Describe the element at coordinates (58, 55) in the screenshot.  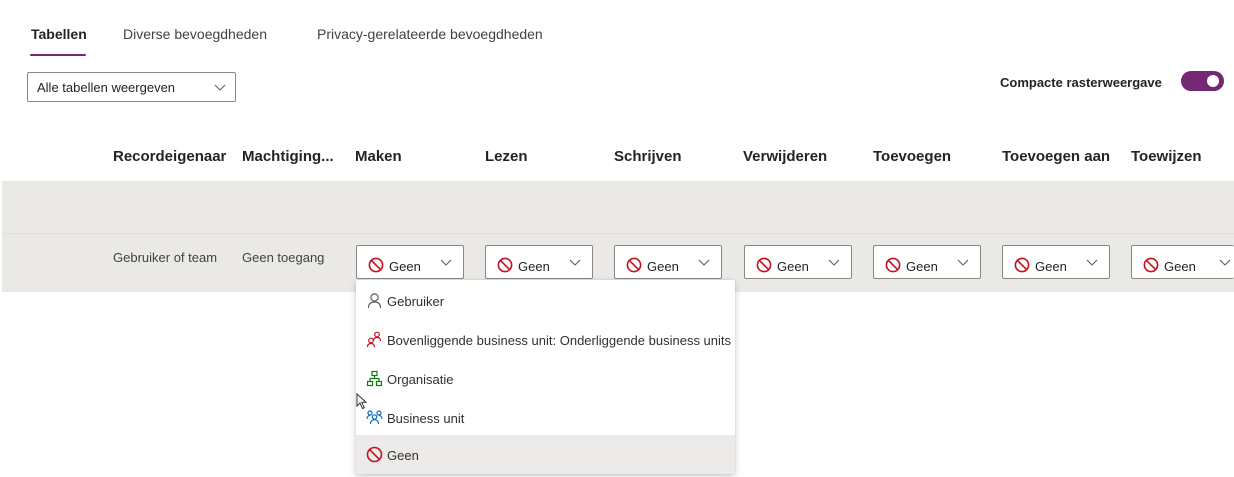
I see `active-tab-indicator` at that location.